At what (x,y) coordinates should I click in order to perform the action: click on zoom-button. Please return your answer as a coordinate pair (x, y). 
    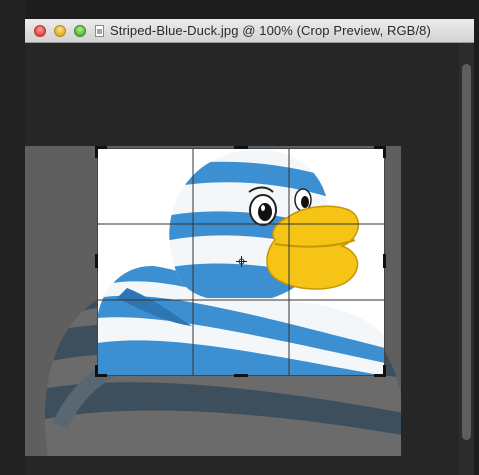
    Looking at the image, I should click on (80, 31).